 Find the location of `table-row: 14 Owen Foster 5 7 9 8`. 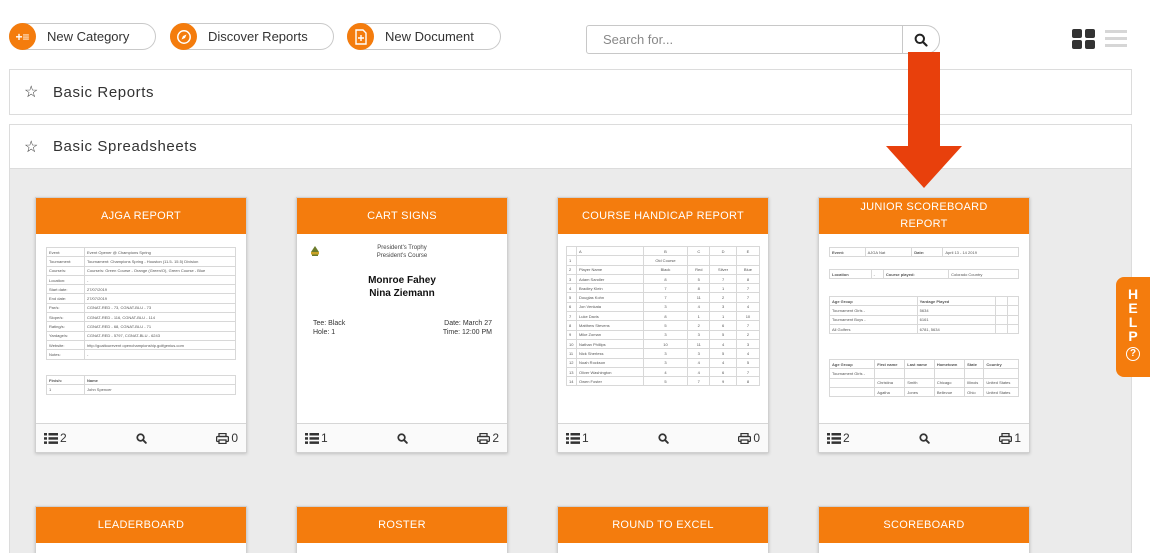

table-row: 14 Owen Foster 5 7 9 8 is located at coordinates (663, 381).